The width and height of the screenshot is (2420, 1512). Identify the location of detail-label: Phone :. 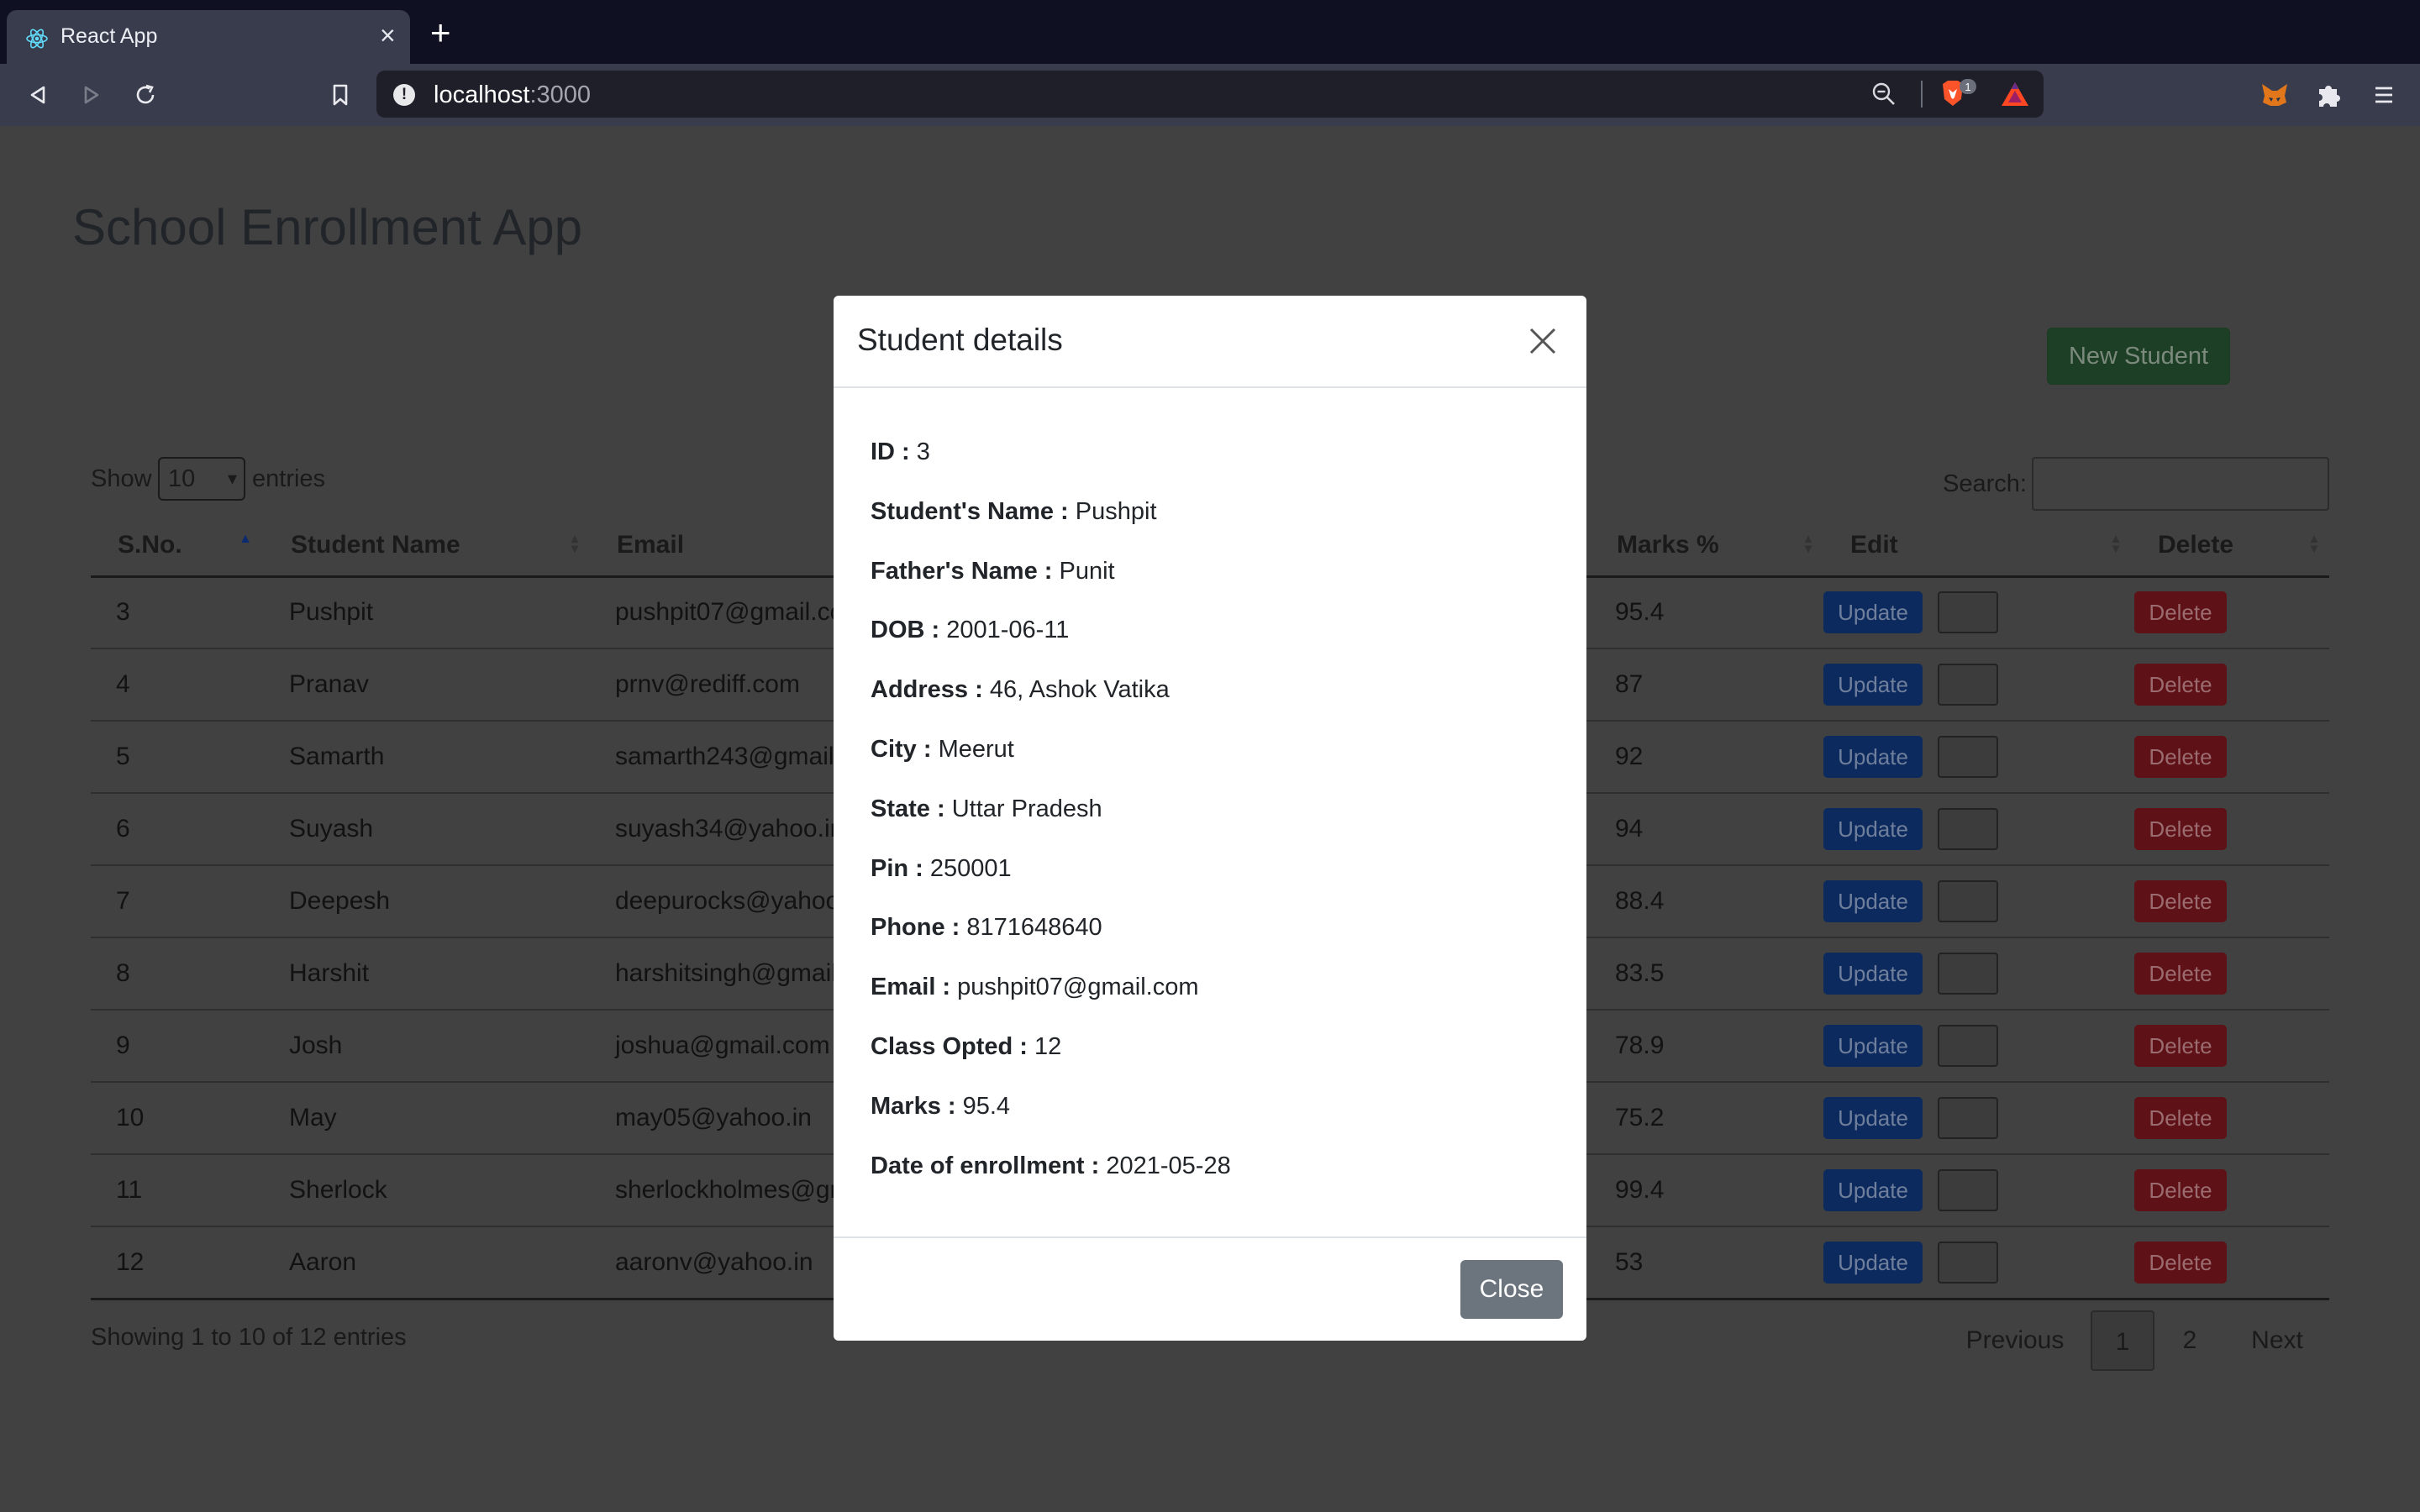
(915, 928).